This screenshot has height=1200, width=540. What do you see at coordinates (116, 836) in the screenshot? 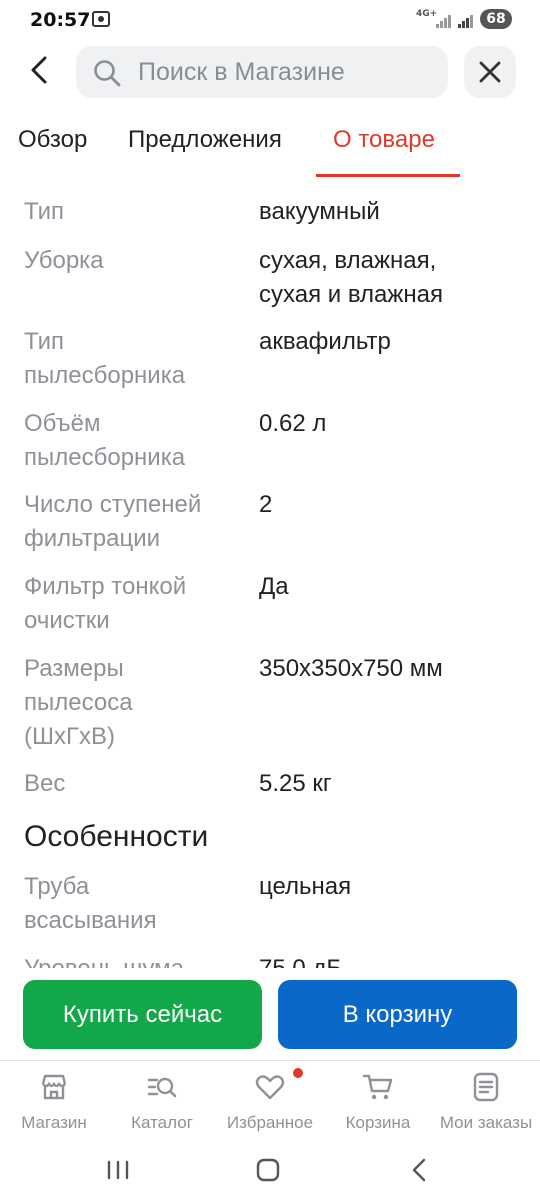
I see `section-title: Особенности` at bounding box center [116, 836].